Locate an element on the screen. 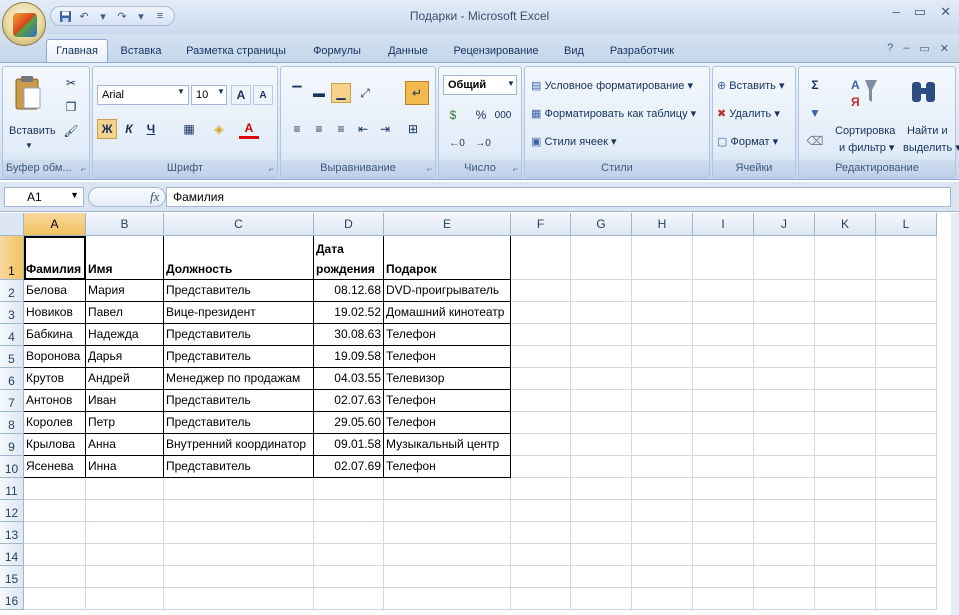 The width and height of the screenshot is (959, 615). header-cell: Должность is located at coordinates (239, 258).